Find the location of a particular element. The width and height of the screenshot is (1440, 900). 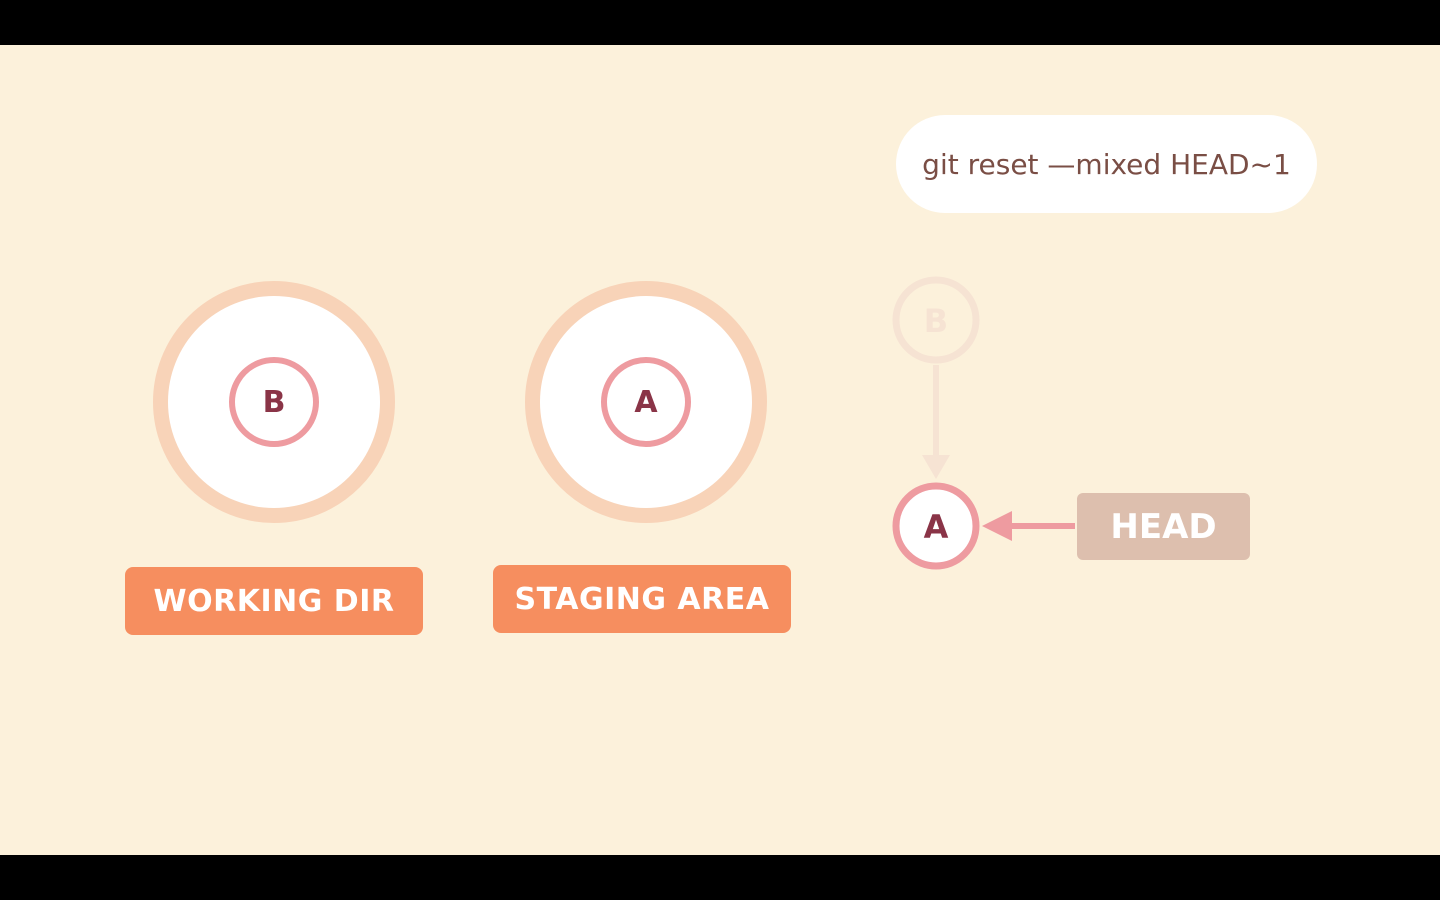

working-dir-commit: B is located at coordinates (274, 402).